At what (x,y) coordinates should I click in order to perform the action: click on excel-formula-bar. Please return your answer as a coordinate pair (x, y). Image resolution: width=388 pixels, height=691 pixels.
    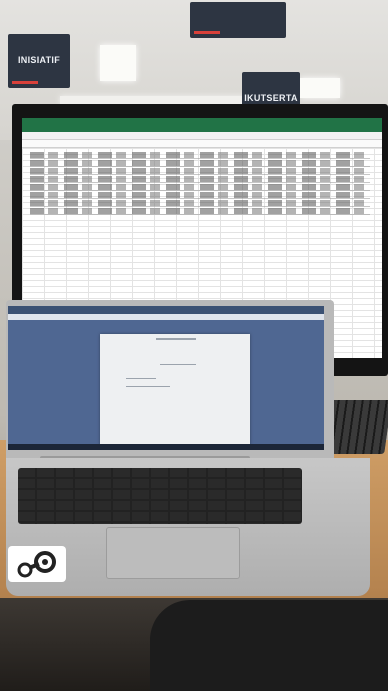
    Looking at the image, I should click on (202, 144).